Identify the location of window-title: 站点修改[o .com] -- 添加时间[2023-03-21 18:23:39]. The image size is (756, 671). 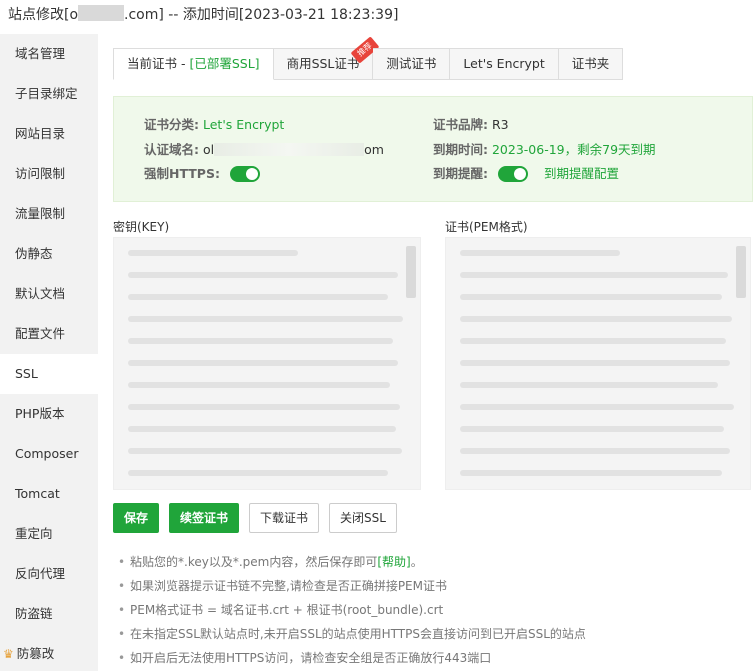
(378, 13).